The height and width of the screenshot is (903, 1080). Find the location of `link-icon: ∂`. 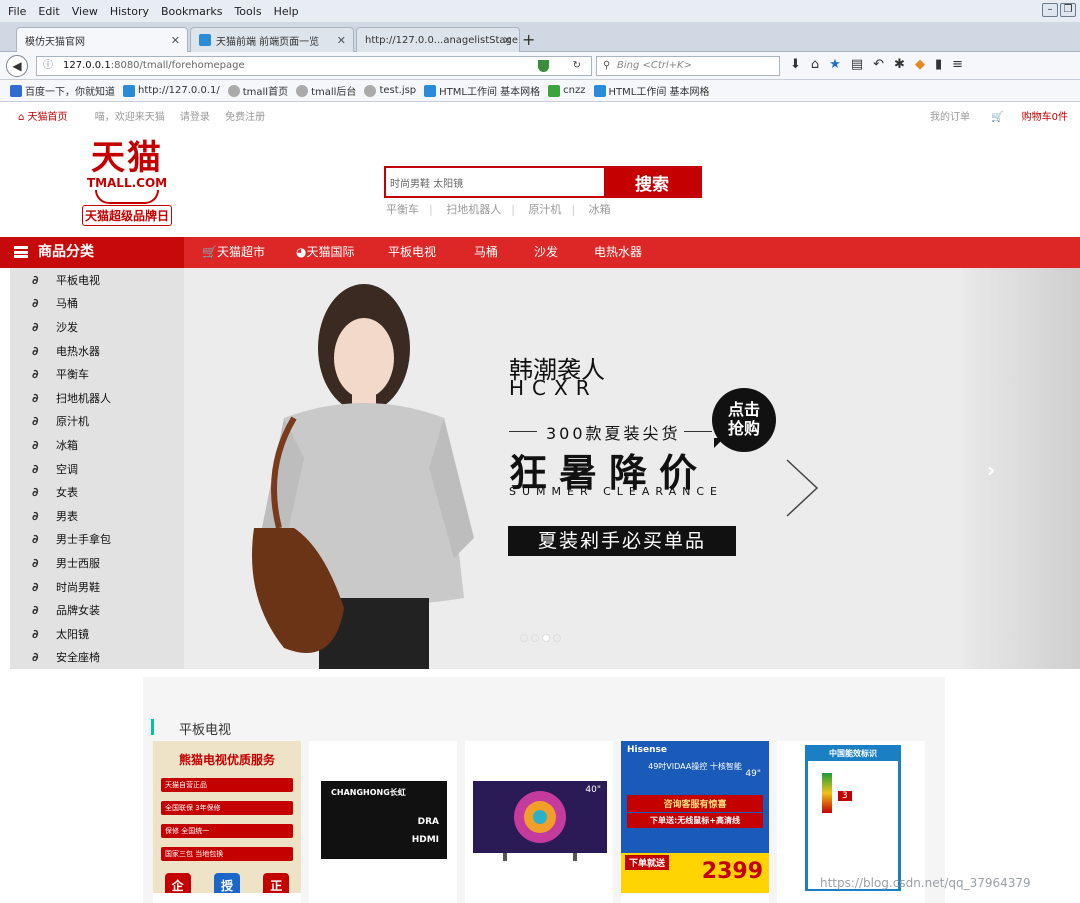

link-icon: ∂ is located at coordinates (35, 374).